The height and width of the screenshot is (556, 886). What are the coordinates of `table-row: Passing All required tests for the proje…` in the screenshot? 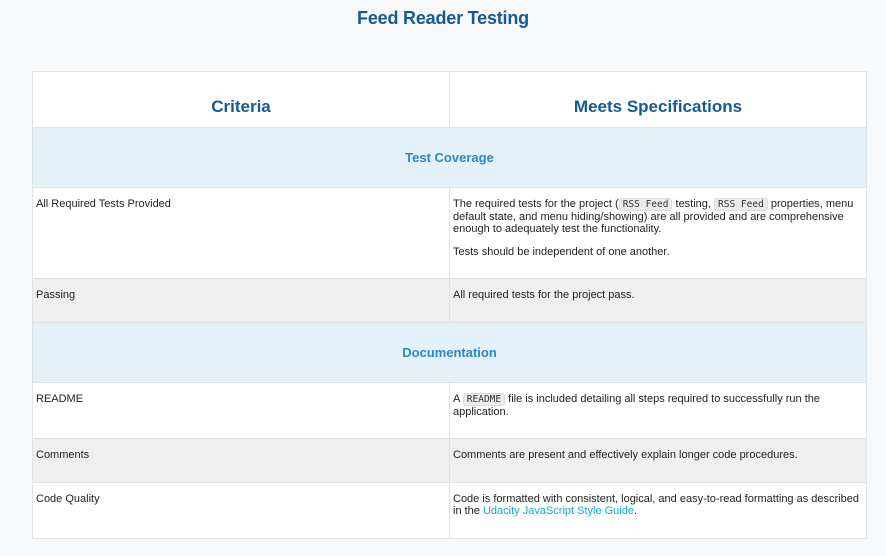 It's located at (449, 300).